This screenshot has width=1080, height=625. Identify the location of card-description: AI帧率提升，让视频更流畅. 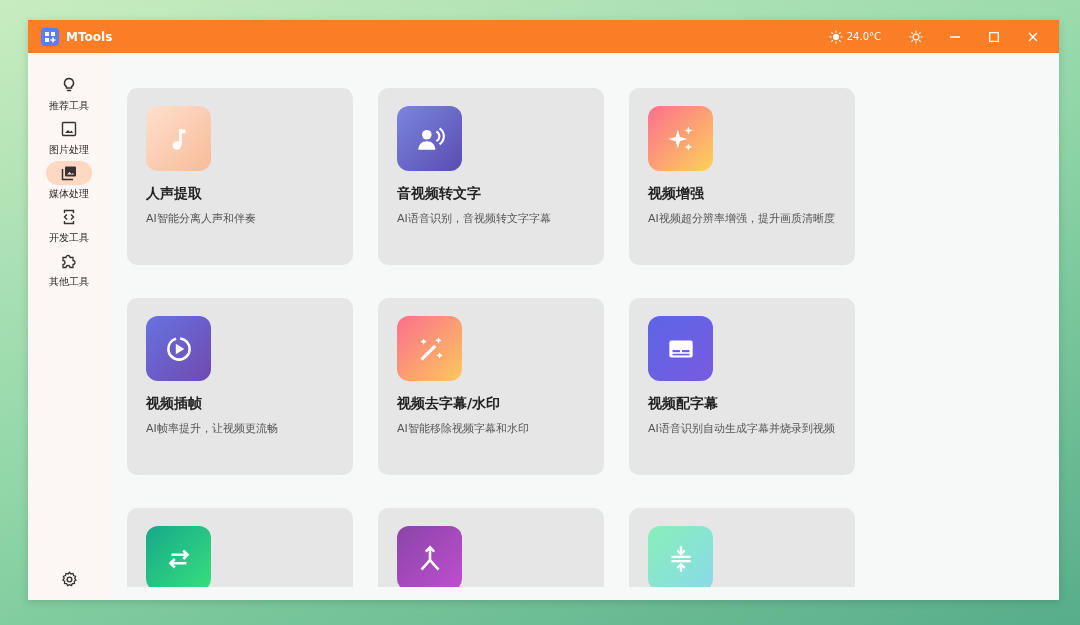
(212, 429).